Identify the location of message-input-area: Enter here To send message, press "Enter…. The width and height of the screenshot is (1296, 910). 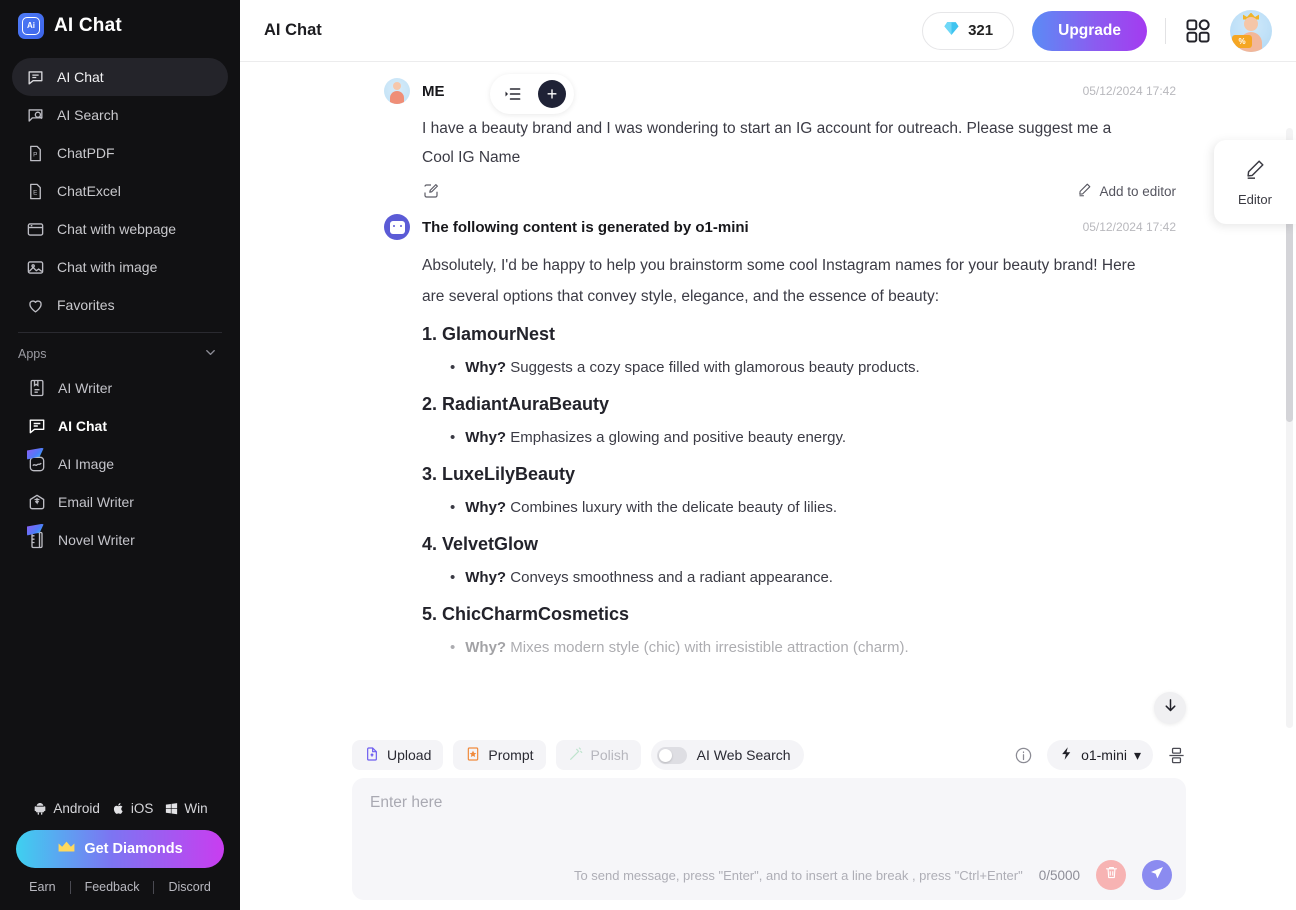
(769, 839).